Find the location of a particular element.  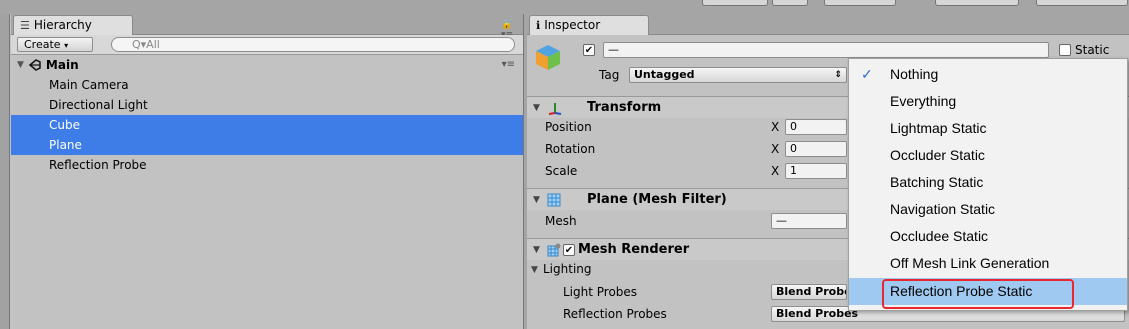

mesh-value: — is located at coordinates (781, 220).